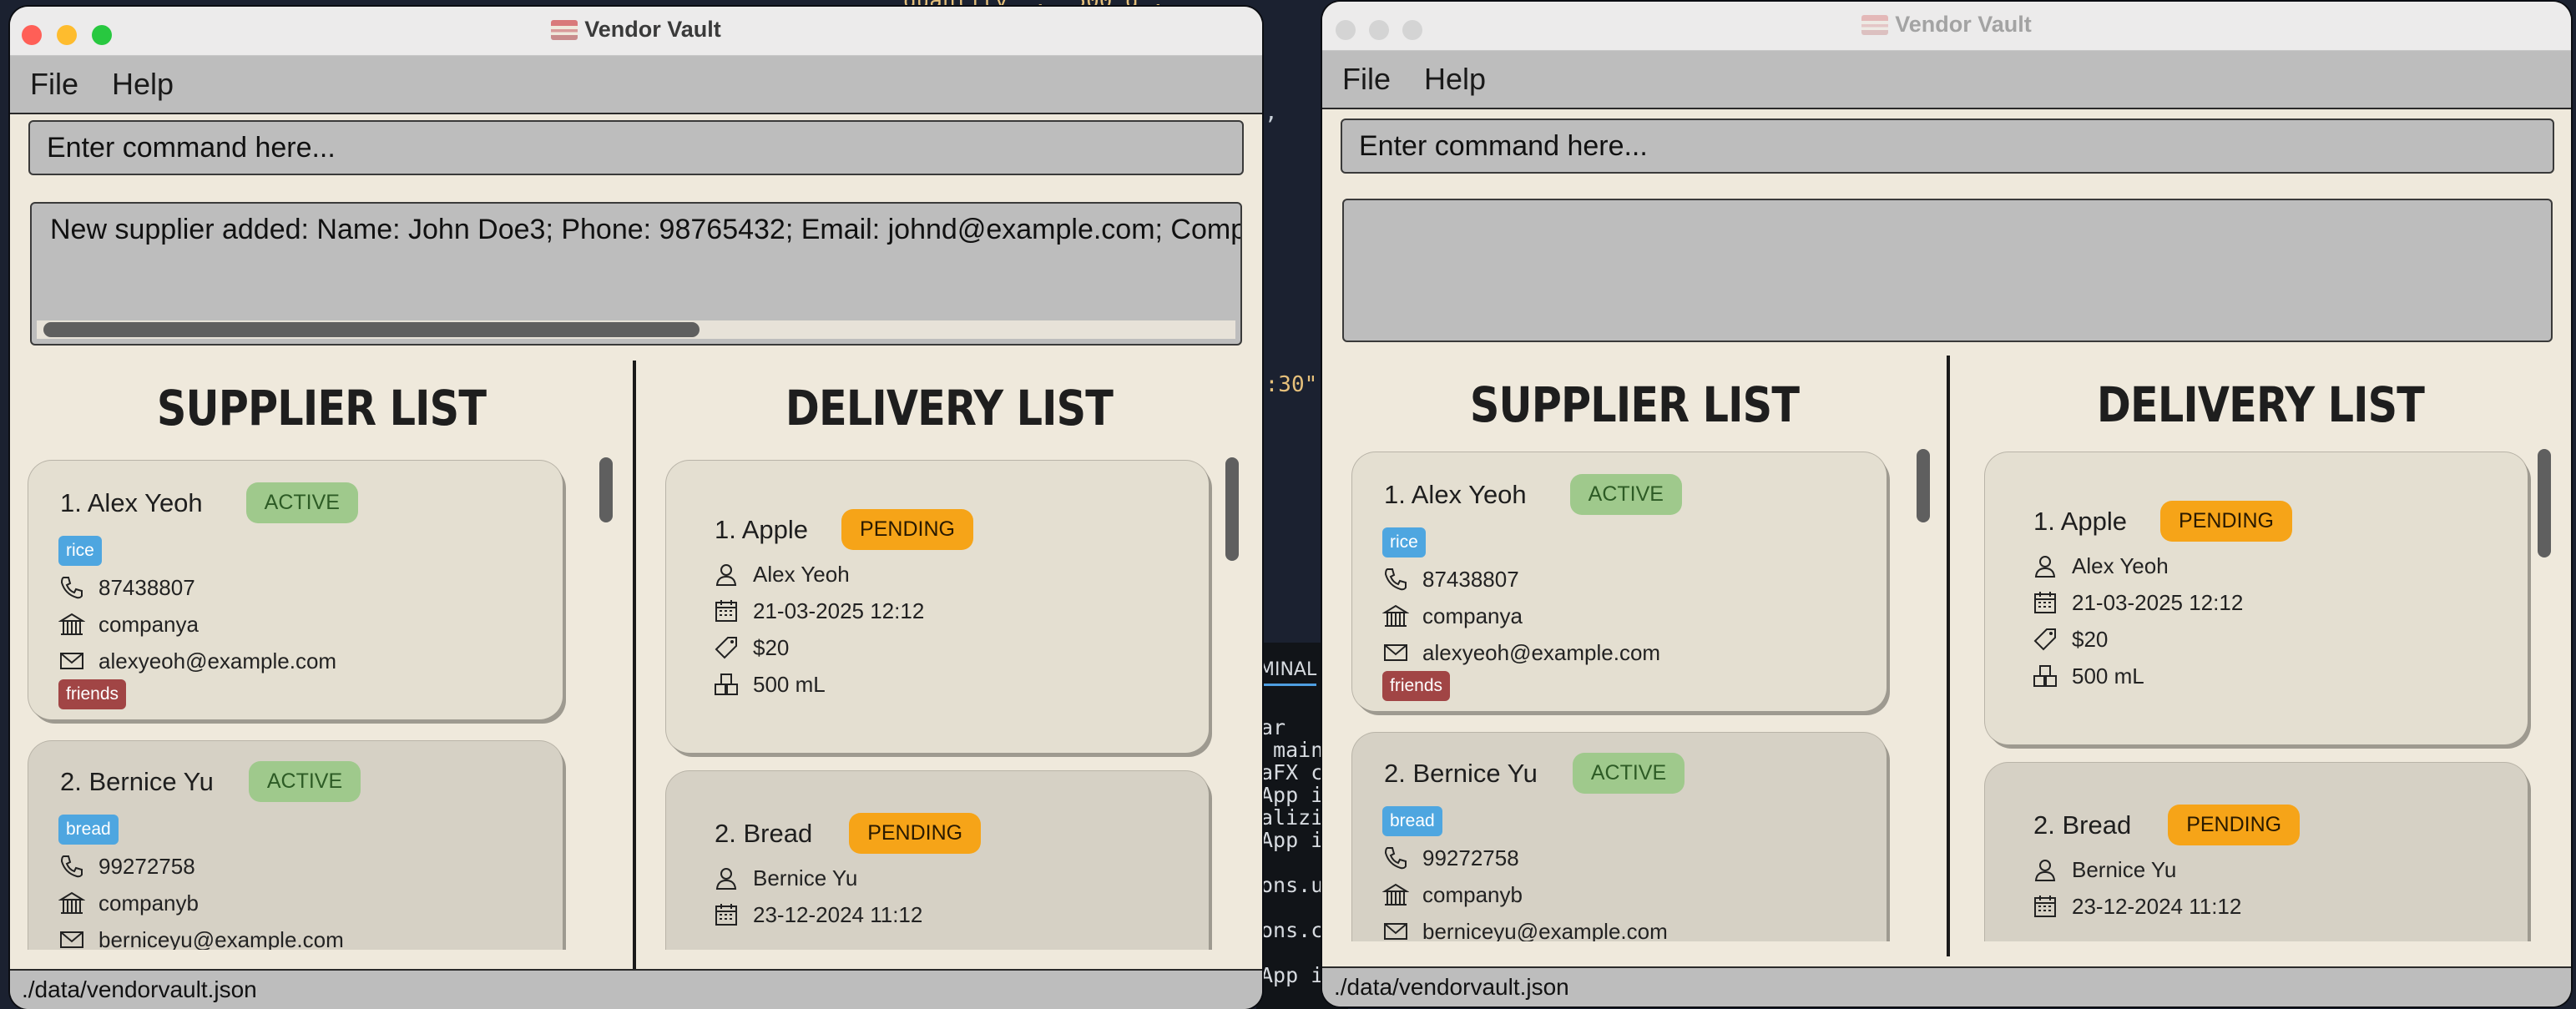 This screenshot has height=1009, width=2576. What do you see at coordinates (1461, 773) in the screenshot?
I see `supplier-name: 2. Bernice Yu` at bounding box center [1461, 773].